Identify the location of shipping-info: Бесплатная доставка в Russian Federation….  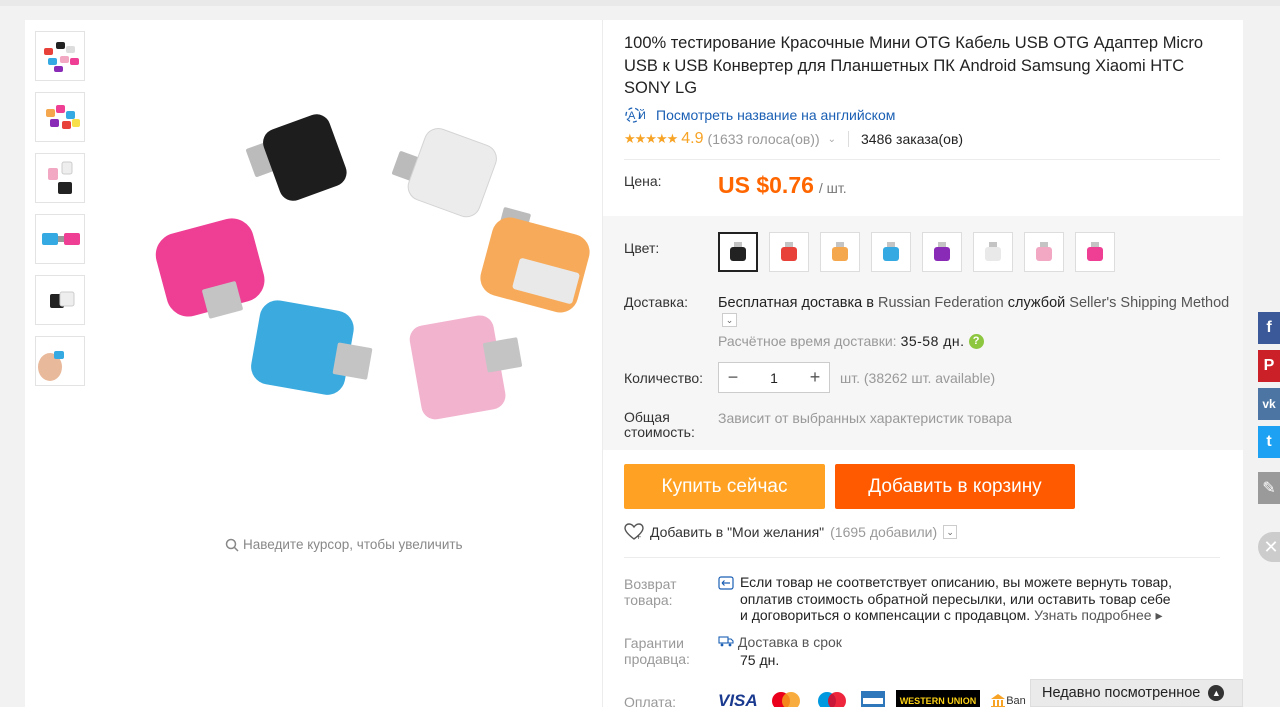
(983, 303).